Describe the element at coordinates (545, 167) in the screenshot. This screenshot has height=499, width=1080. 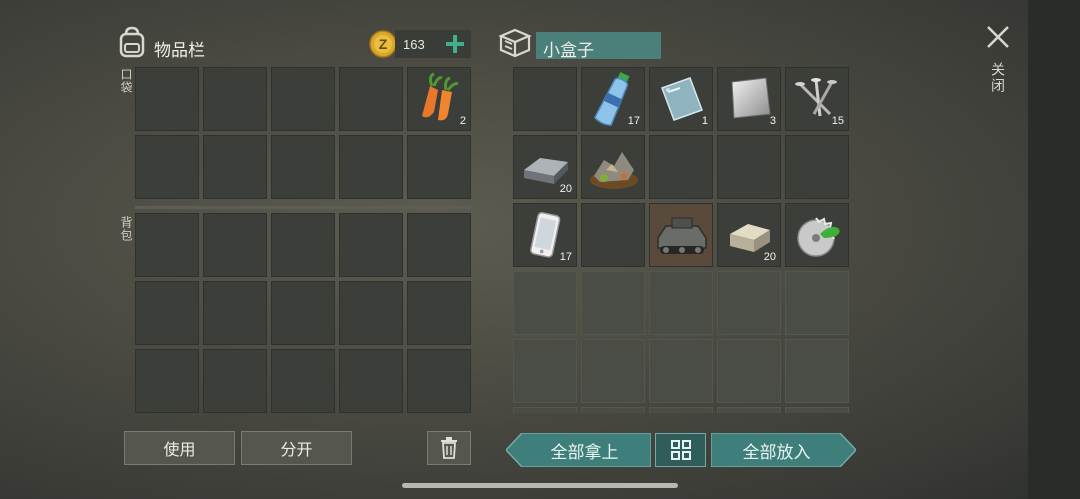
I see `container-slot-ingot: 20` at that location.